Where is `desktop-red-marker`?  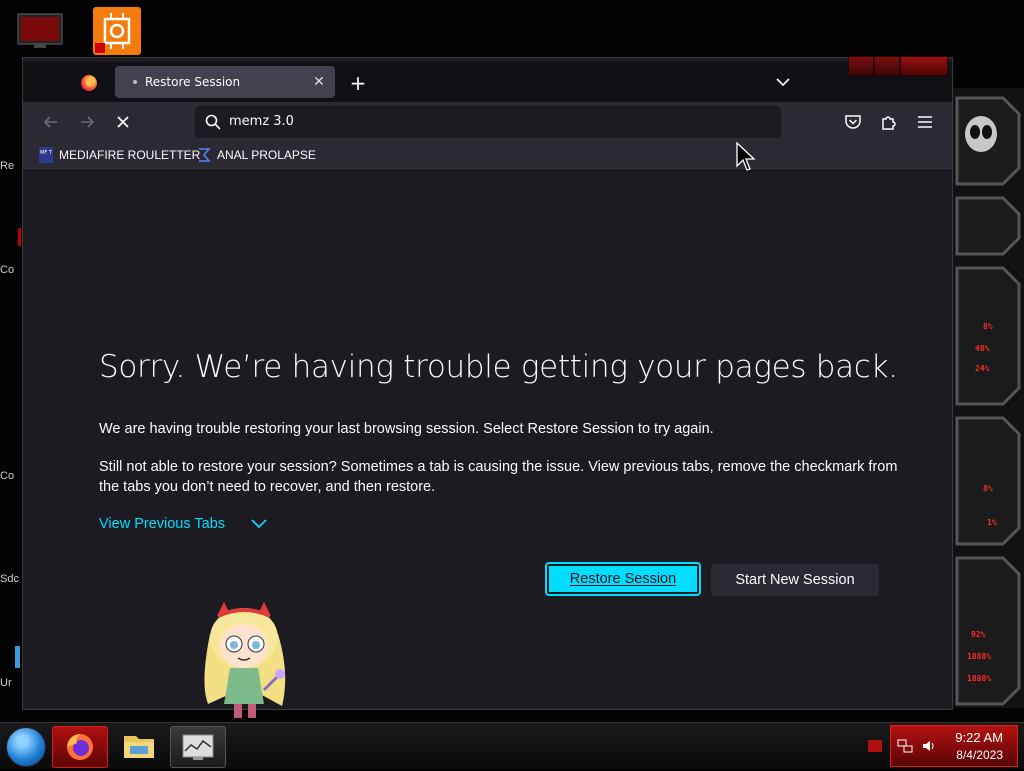 desktop-red-marker is located at coordinates (19, 237).